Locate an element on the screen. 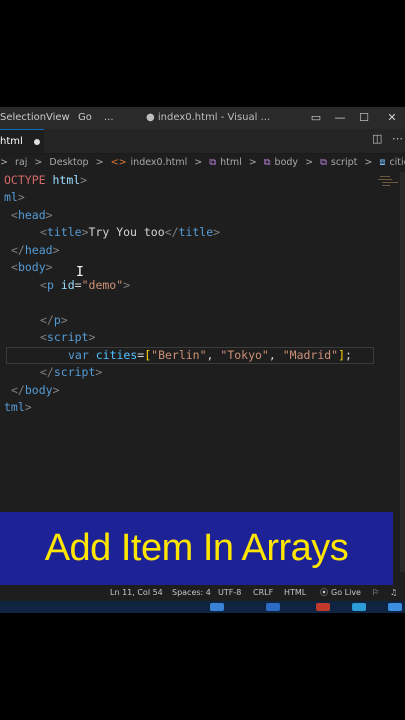 This screenshot has width=405, height=720. more-actions-icon: ⋯ is located at coordinates (397, 138).